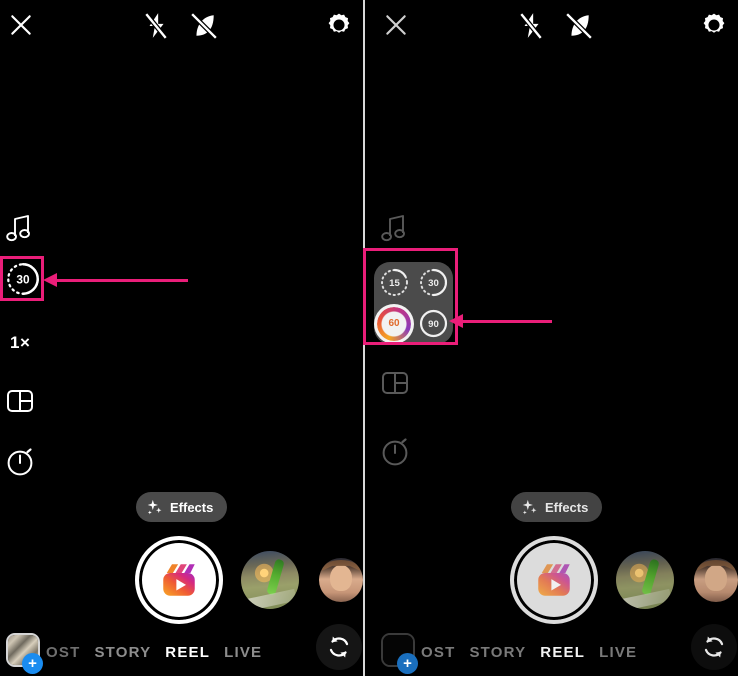 The height and width of the screenshot is (676, 738). What do you see at coordinates (406, 421) in the screenshot?
I see `camera-tools-rail-lower-right` at bounding box center [406, 421].